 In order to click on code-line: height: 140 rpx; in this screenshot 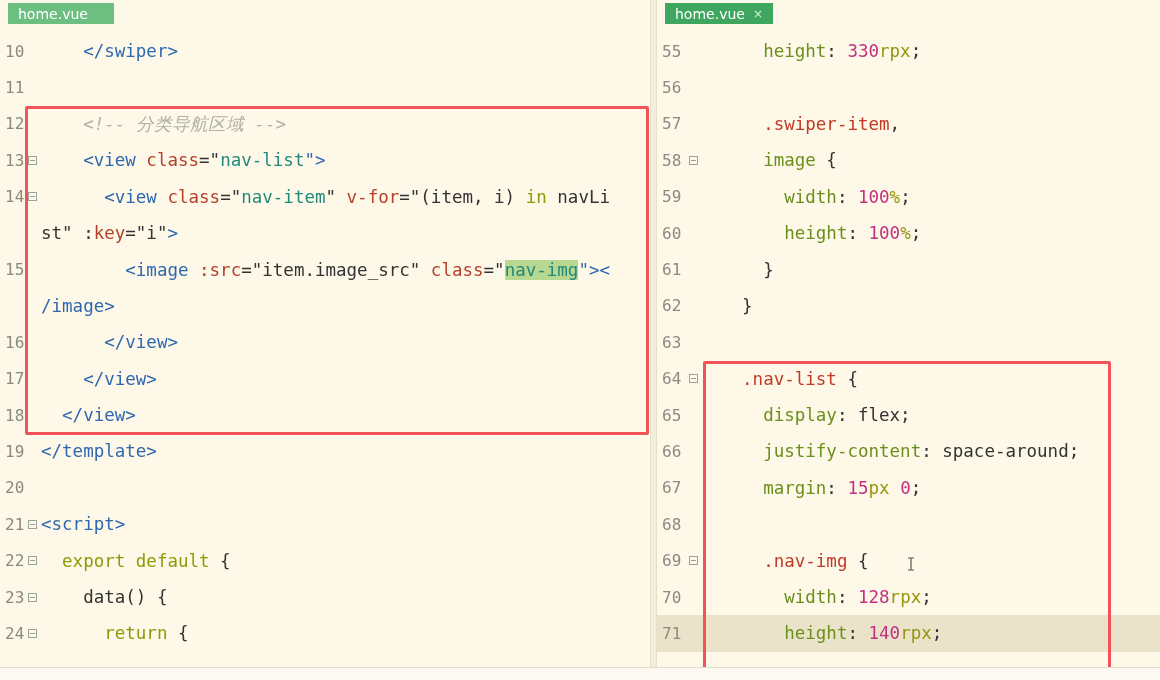, I will do `click(863, 633)`.